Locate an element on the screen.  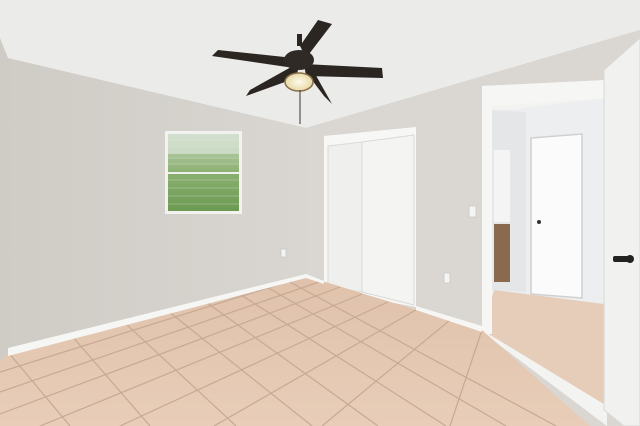
bedroom-door-open is located at coordinates (621, 231).